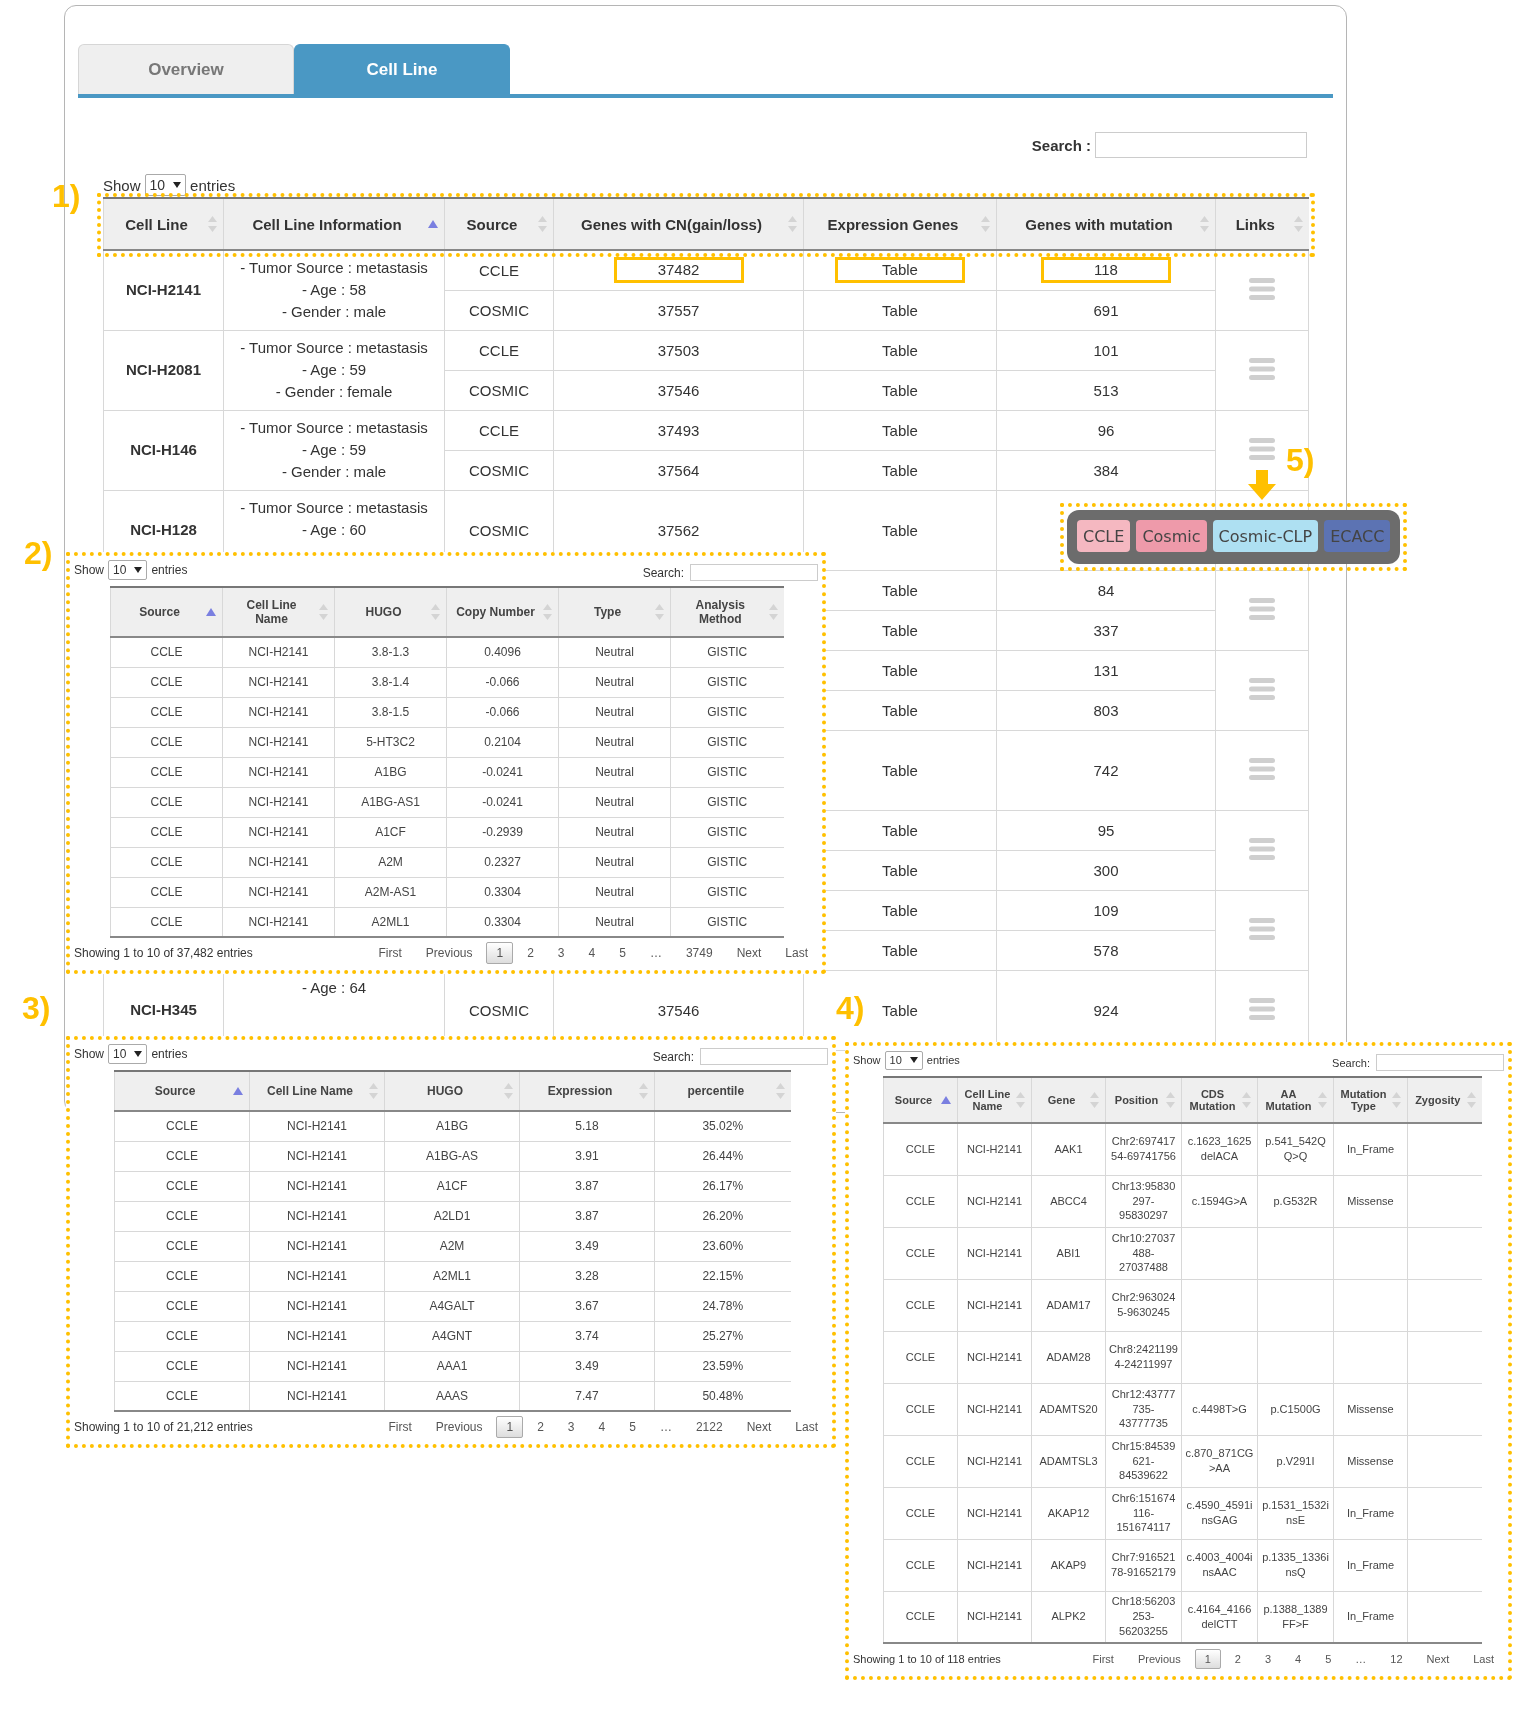 This screenshot has height=1722, width=1514. Describe the element at coordinates (1104, 536) in the screenshot. I see `source-link-button: CCLE` at that location.